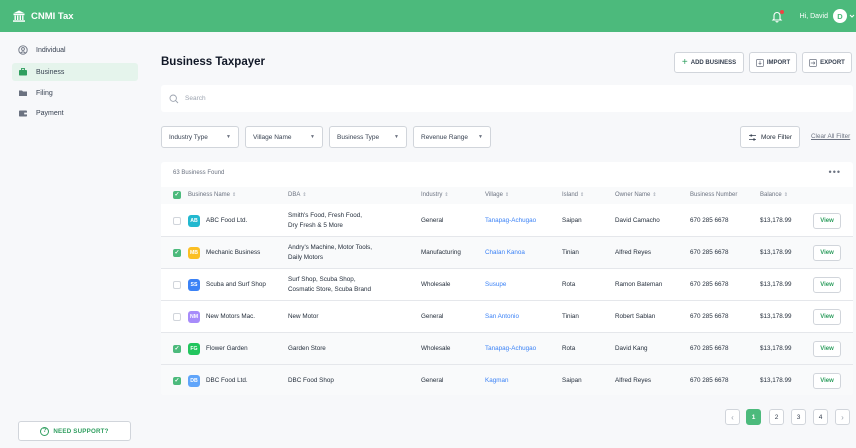  What do you see at coordinates (23, 93) in the screenshot?
I see `folder-icon` at bounding box center [23, 93].